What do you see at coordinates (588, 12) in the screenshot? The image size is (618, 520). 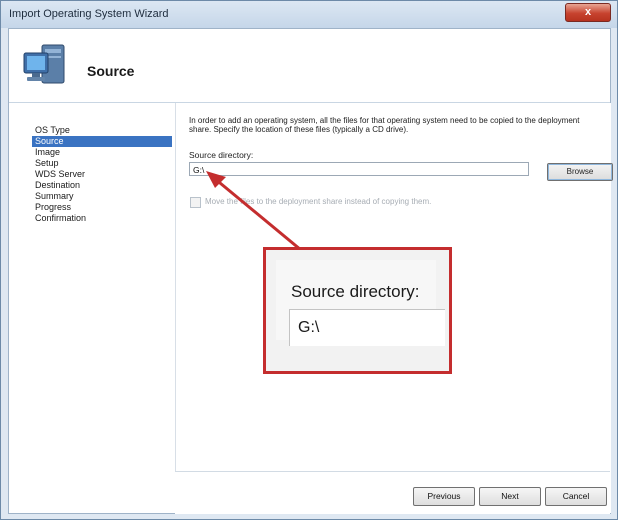 I see `close-button: x` at bounding box center [588, 12].